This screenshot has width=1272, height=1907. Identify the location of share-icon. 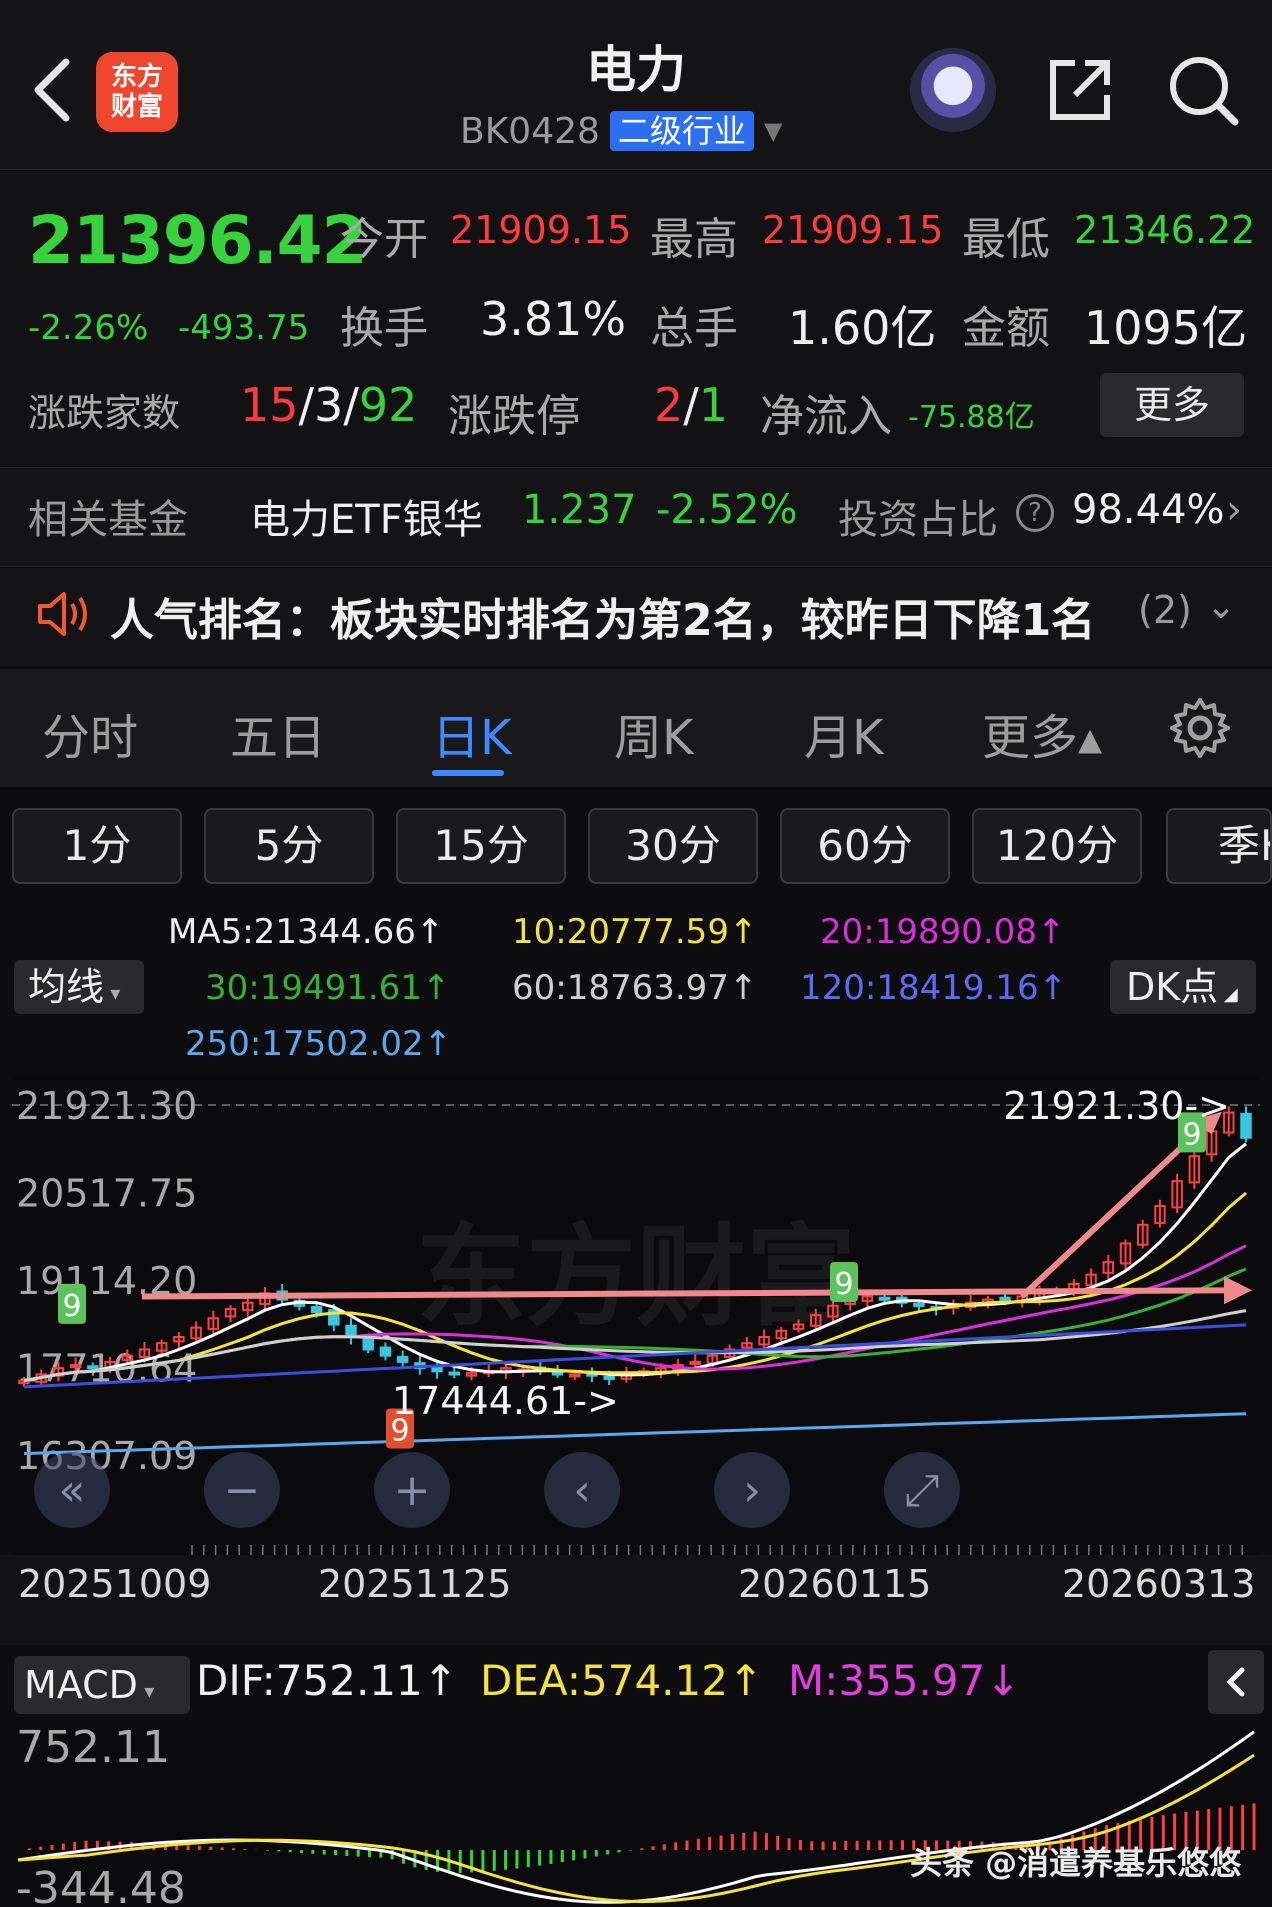
(1080, 90).